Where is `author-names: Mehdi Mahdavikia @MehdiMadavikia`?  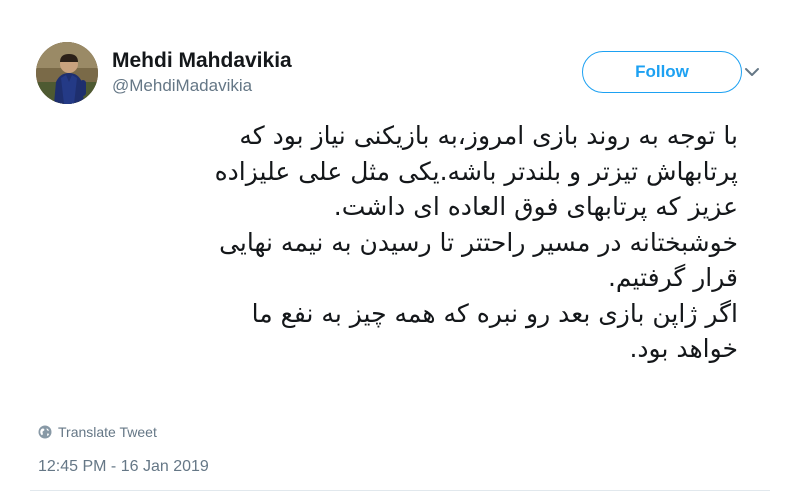 author-names: Mehdi Mahdavikia @MehdiMadavikia is located at coordinates (202, 73).